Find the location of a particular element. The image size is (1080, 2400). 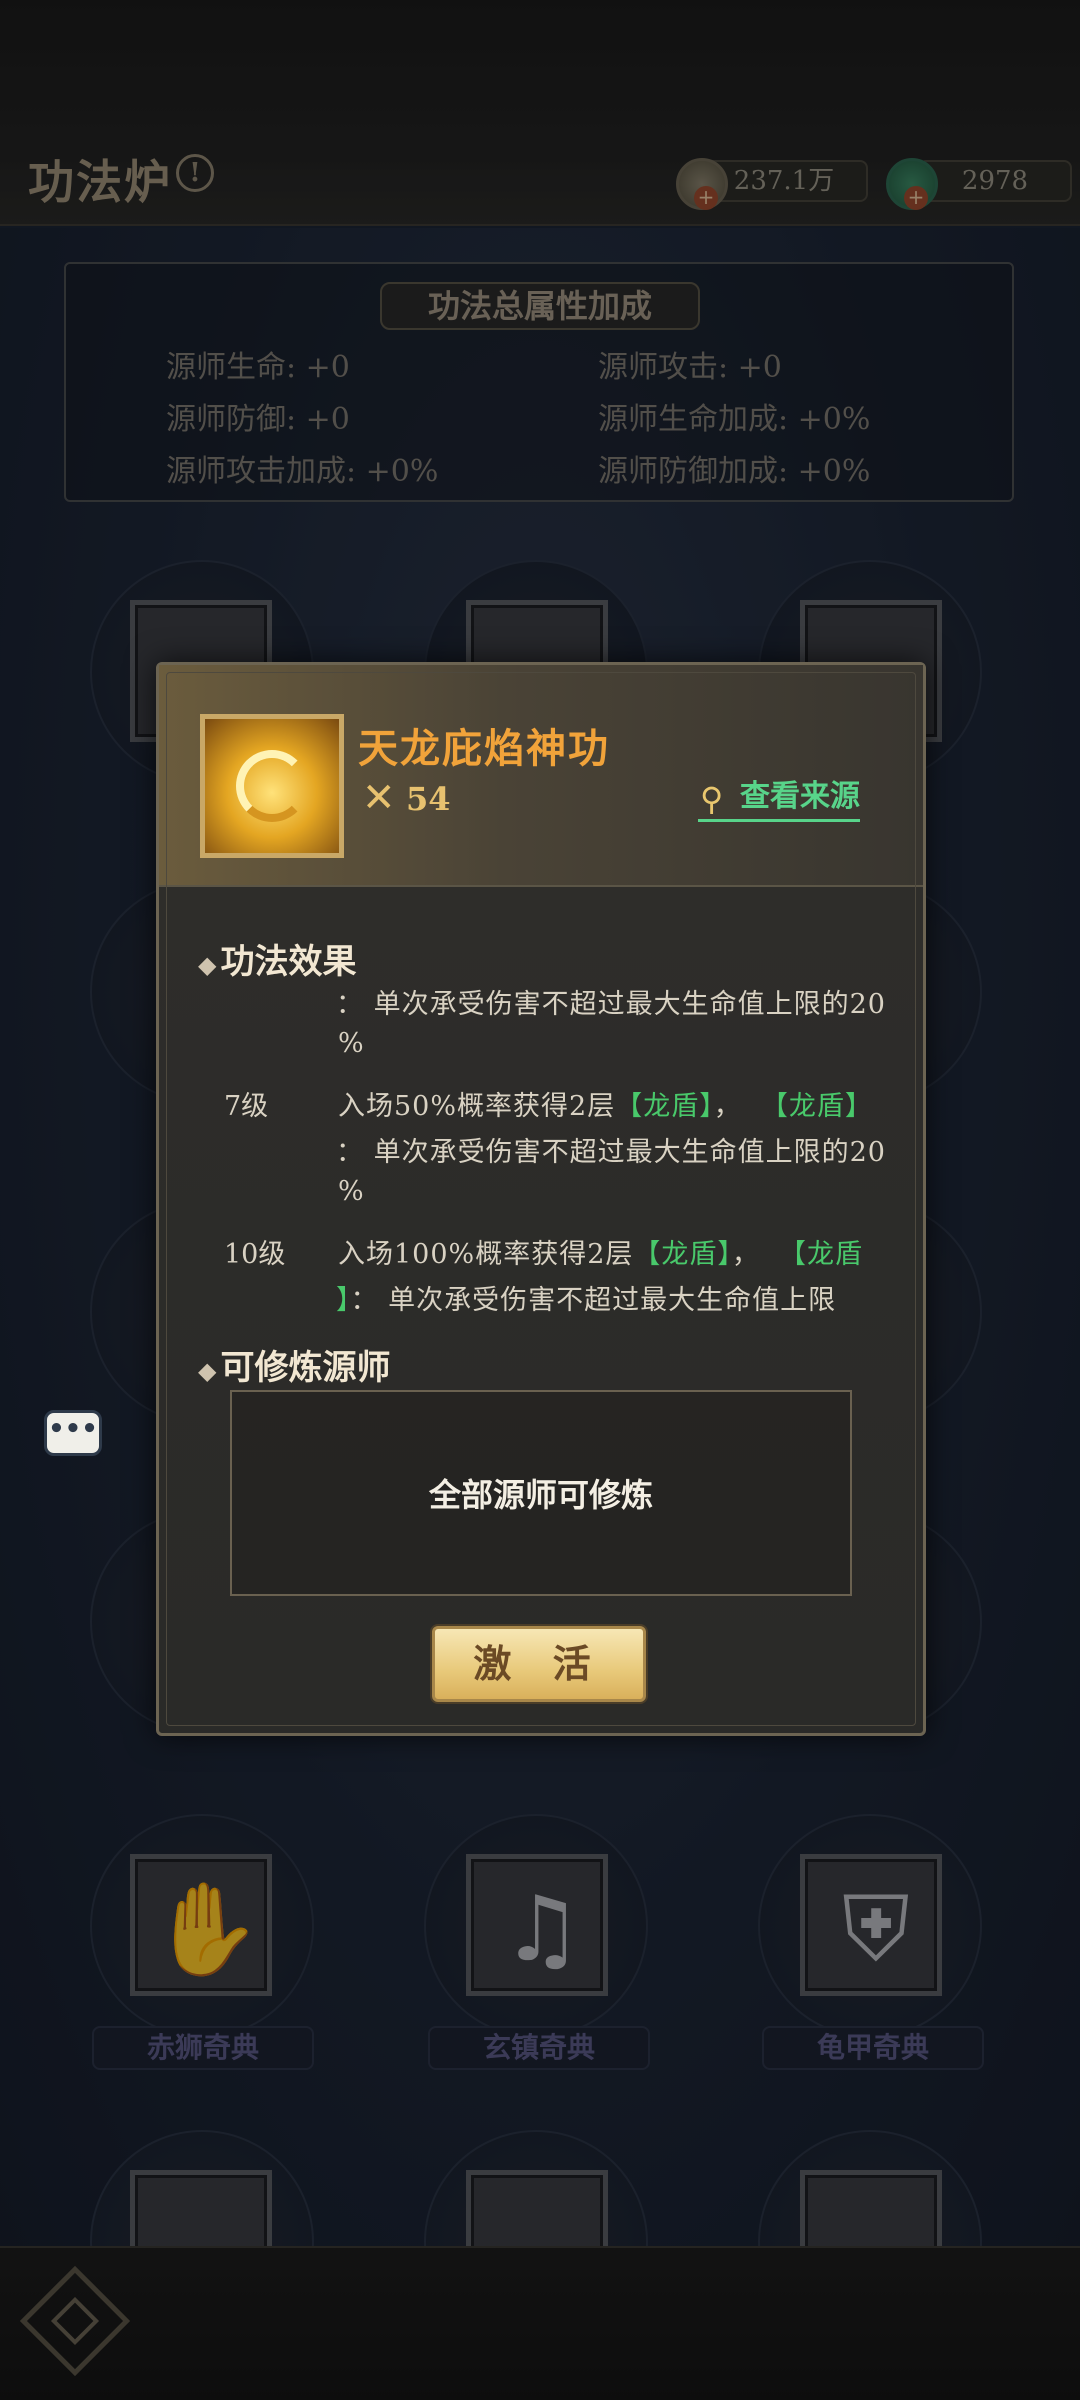

effect-level-10: 10级 is located at coordinates (255, 1254).